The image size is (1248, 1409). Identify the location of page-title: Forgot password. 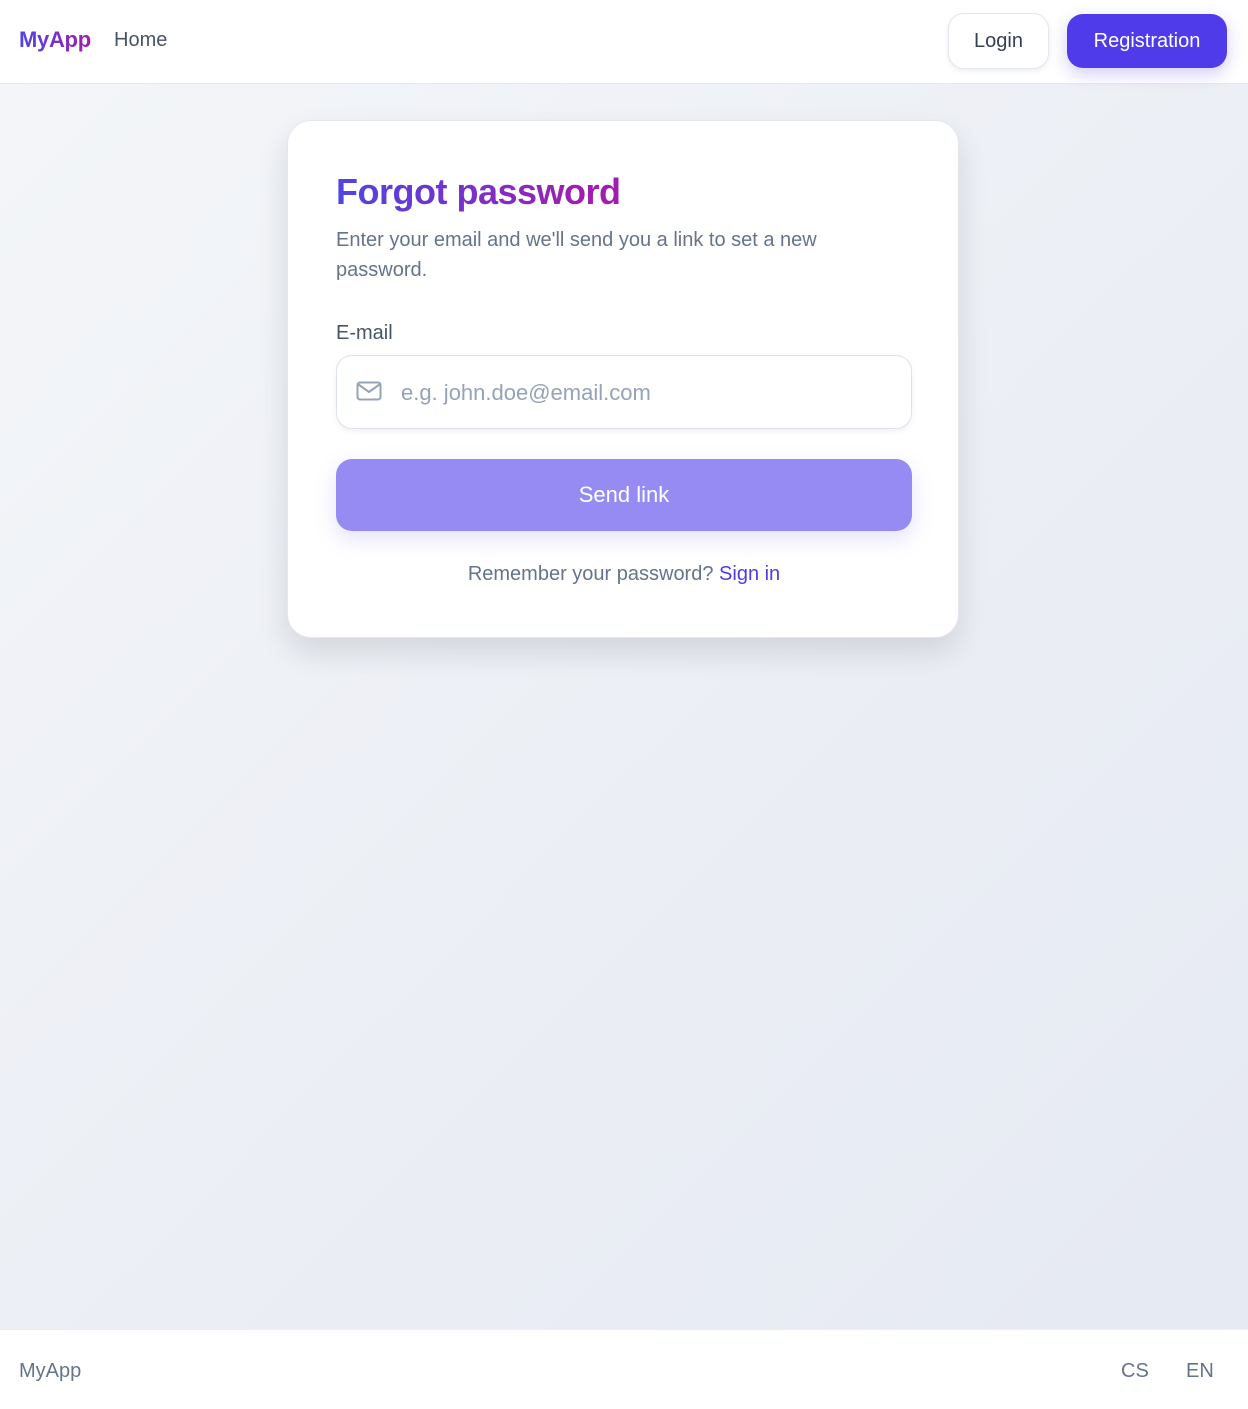
(478, 191).